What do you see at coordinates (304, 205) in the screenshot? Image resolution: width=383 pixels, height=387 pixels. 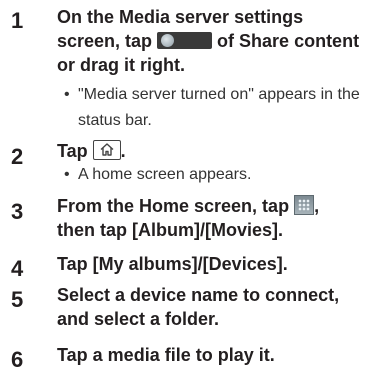 I see `apps-grid-icon` at bounding box center [304, 205].